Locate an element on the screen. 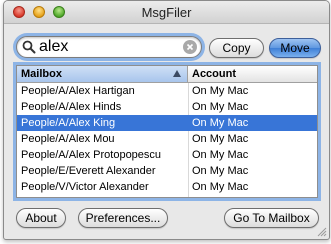 This screenshot has height=244, width=331. mailbox-cell: People/A/Alex Hartigan is located at coordinates (78, 91).